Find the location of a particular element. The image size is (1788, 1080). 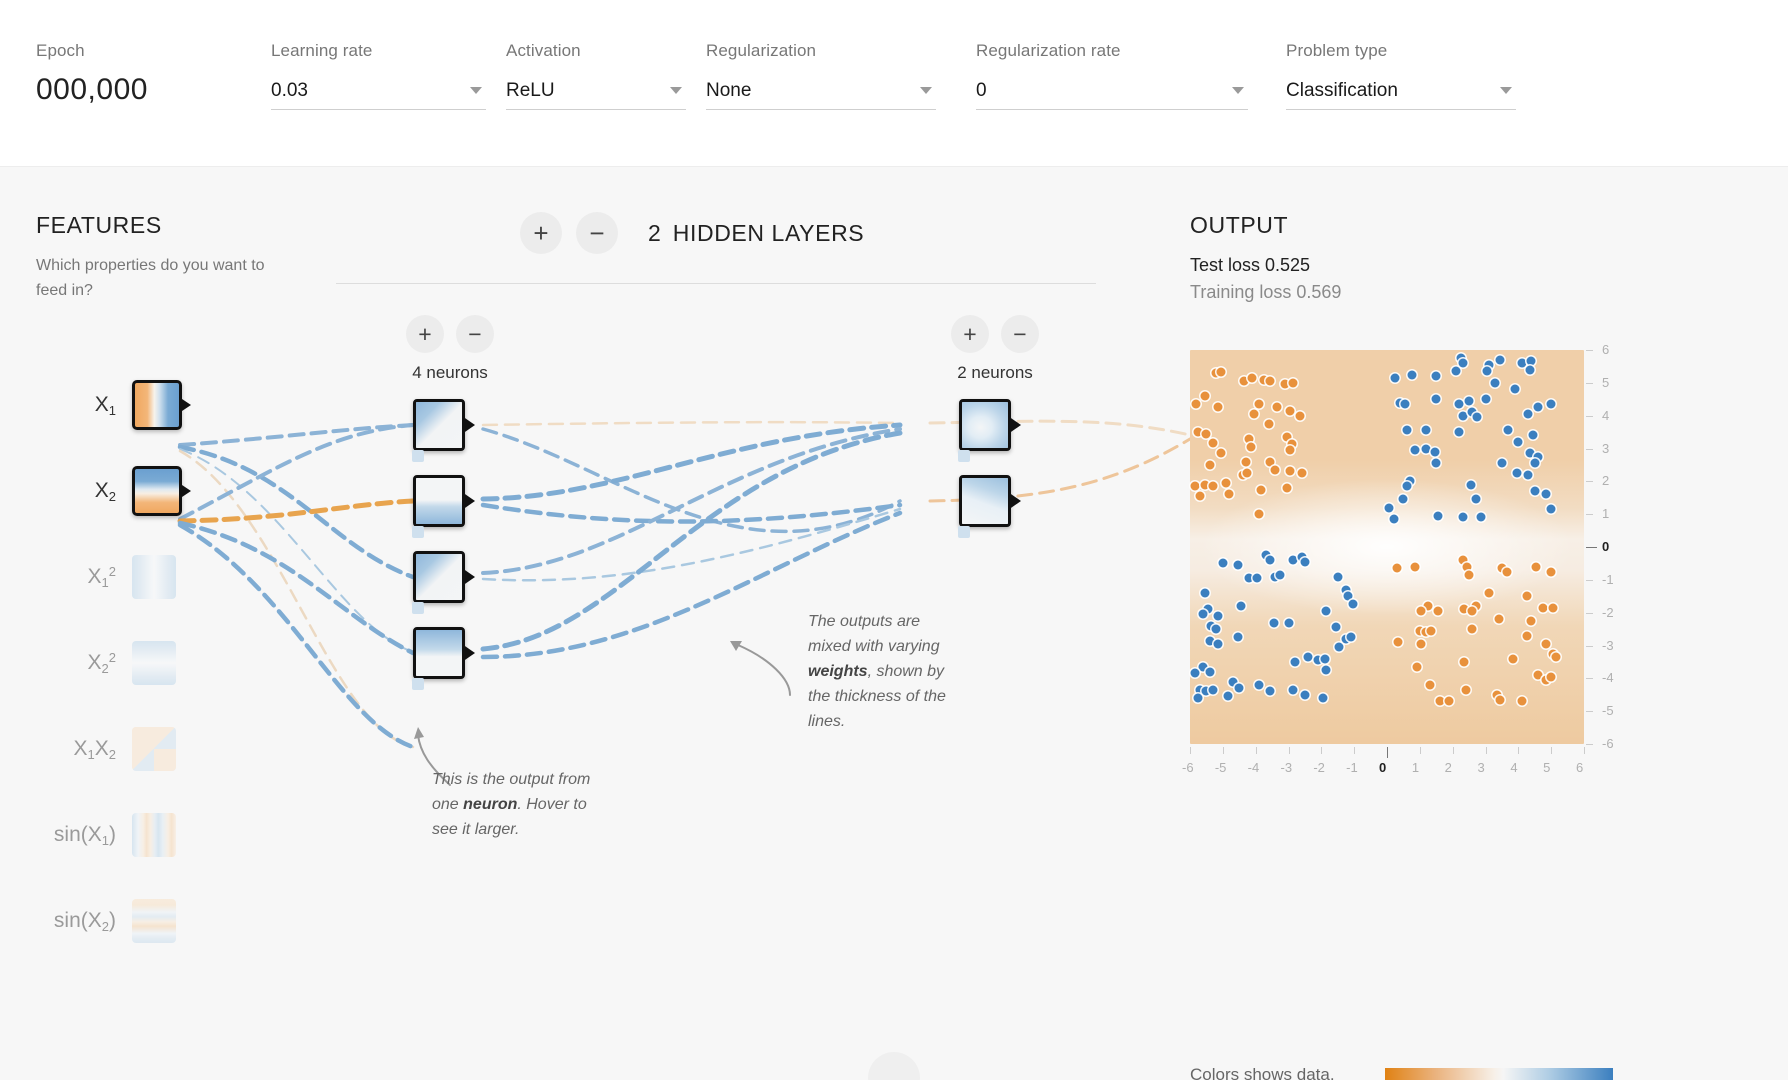

feature-item-x1: X1 is located at coordinates (151, 405).